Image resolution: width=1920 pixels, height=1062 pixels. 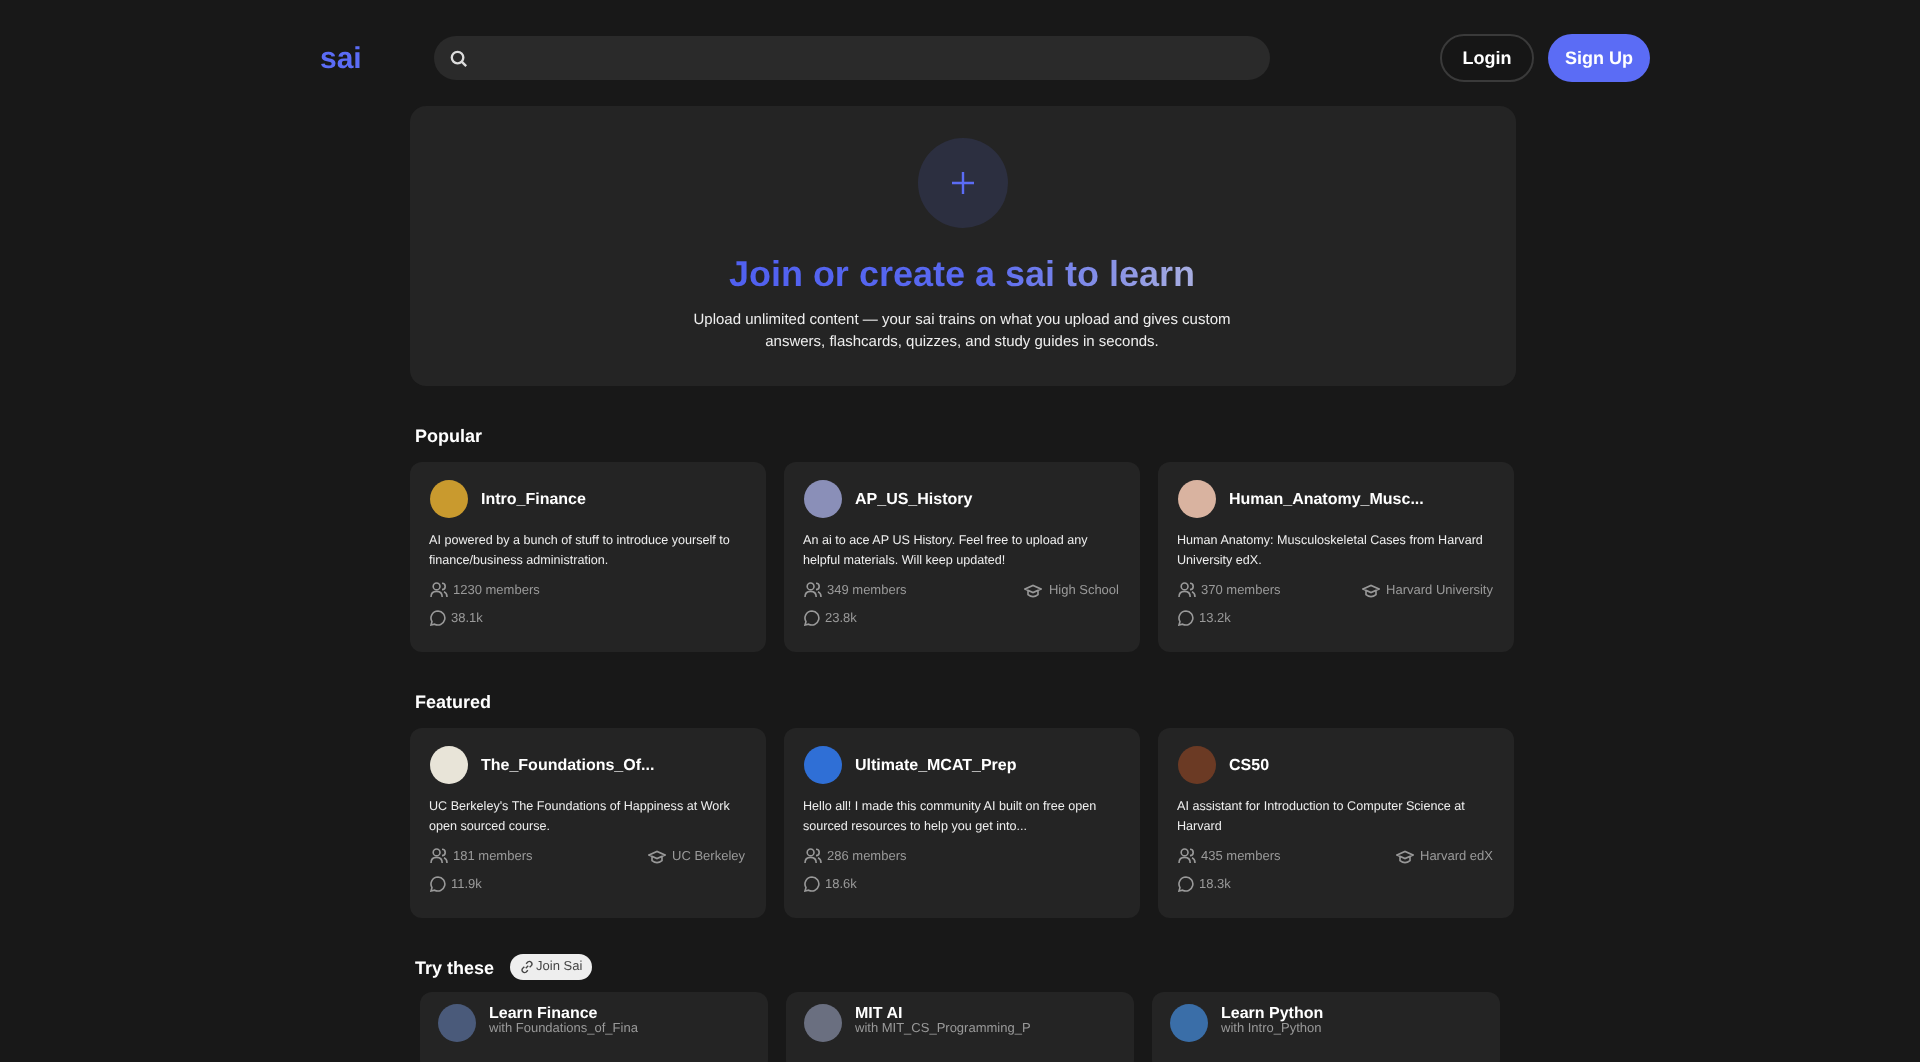 What do you see at coordinates (544, 1013) in the screenshot?
I see `card-title: Learn Finance` at bounding box center [544, 1013].